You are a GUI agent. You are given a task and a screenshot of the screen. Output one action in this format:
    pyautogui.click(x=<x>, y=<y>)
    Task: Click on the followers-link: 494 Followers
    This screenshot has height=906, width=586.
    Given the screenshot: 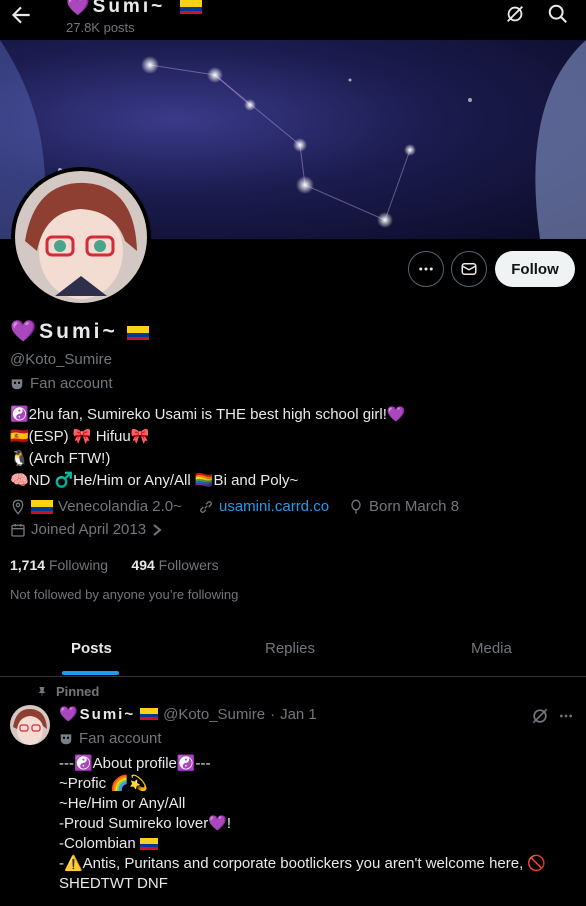 What is the action you would take?
    pyautogui.click(x=174, y=565)
    